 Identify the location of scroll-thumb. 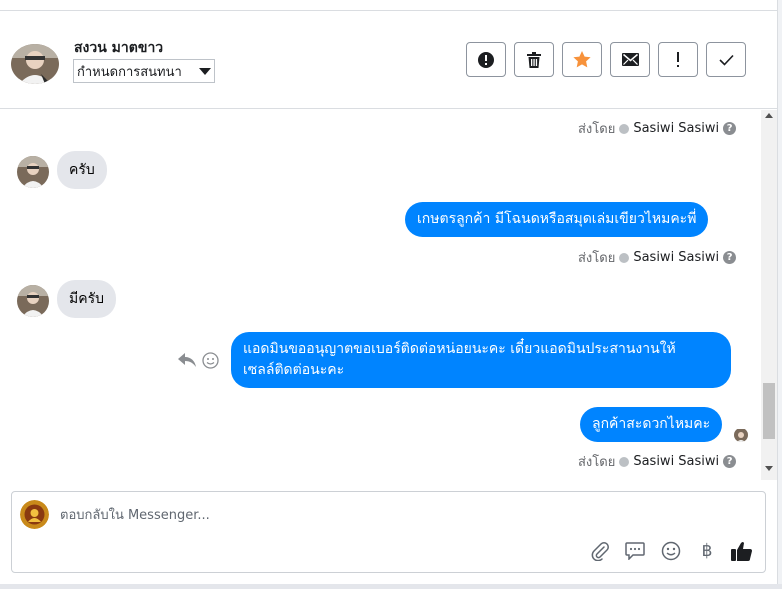
(769, 411).